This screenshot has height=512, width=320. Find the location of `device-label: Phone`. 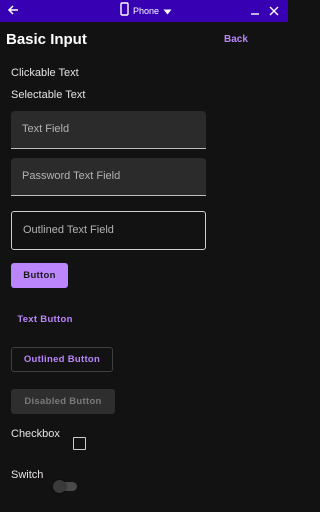

device-label: Phone is located at coordinates (146, 11).